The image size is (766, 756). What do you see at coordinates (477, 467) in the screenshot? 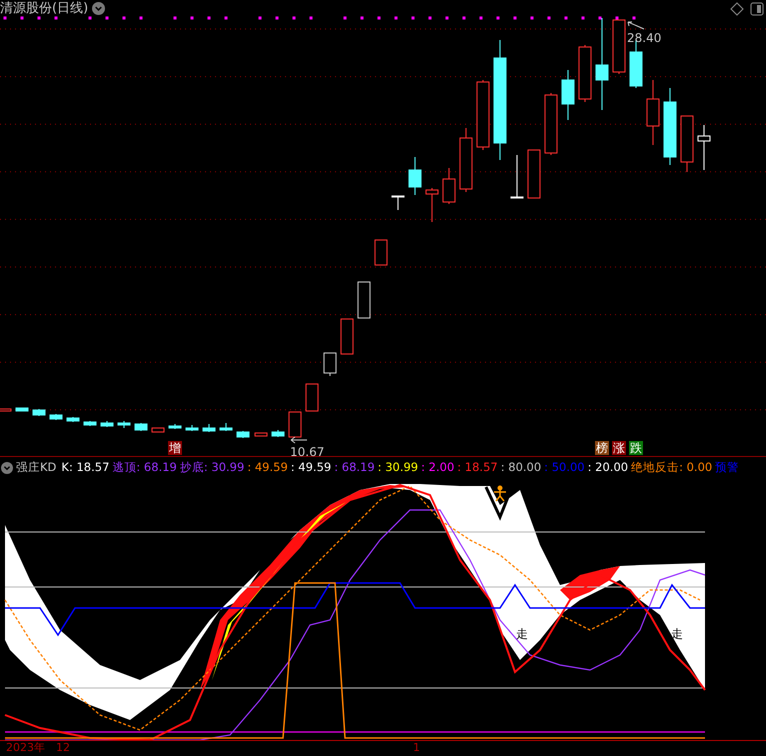
I see `indicator-value: : 18.57` at bounding box center [477, 467].